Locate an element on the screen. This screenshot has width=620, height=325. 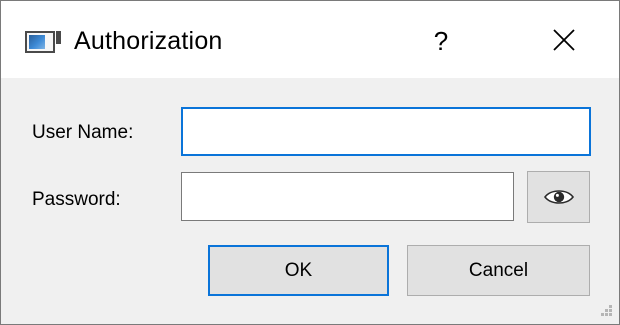
resize-grip-icon is located at coordinates (605, 309).